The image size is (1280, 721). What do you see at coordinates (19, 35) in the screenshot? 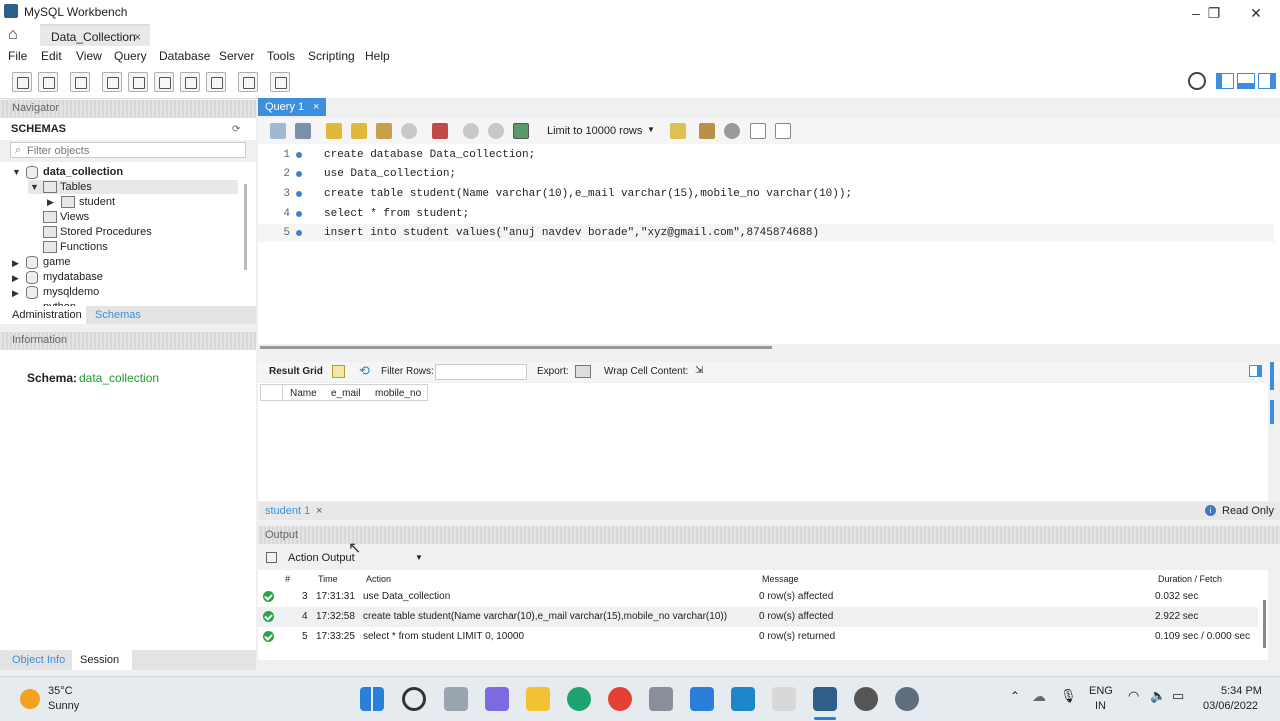
I see `home-icon: ⌂` at bounding box center [19, 35].